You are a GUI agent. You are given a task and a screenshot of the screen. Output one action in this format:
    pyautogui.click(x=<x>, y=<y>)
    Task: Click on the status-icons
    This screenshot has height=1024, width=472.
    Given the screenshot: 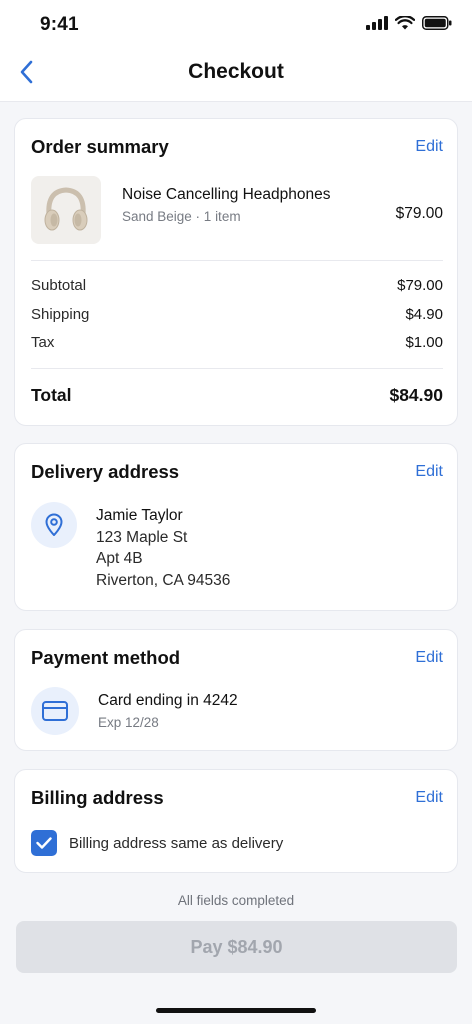 What is the action you would take?
    pyautogui.click(x=409, y=23)
    